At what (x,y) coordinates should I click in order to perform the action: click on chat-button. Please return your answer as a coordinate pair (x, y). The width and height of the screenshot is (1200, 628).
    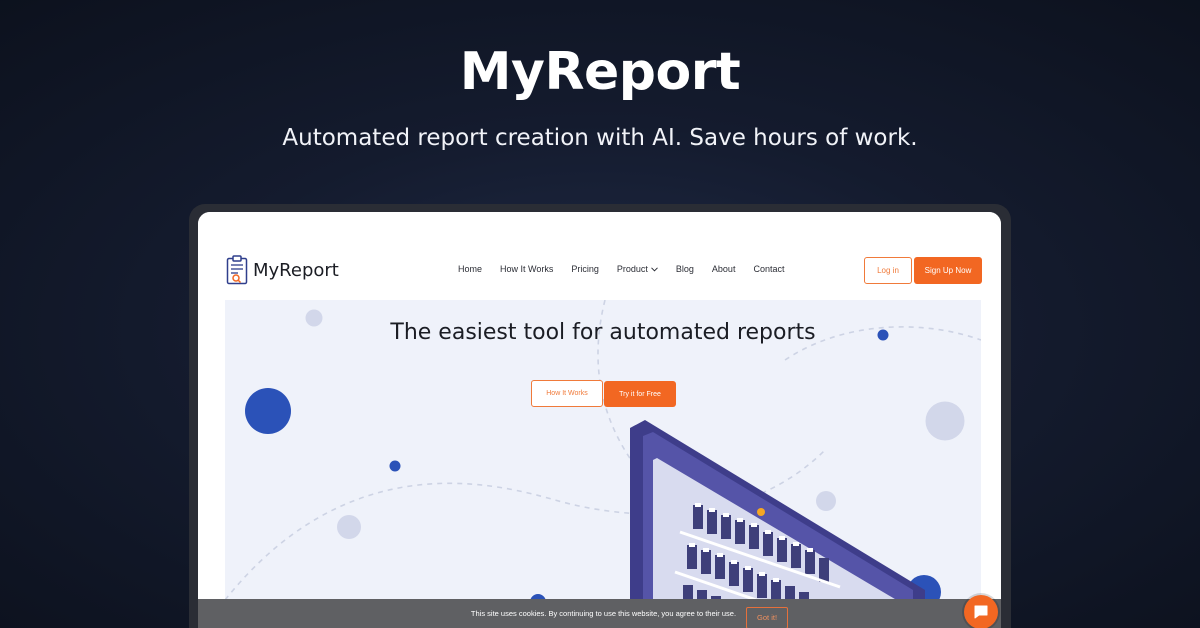
    Looking at the image, I should click on (981, 611).